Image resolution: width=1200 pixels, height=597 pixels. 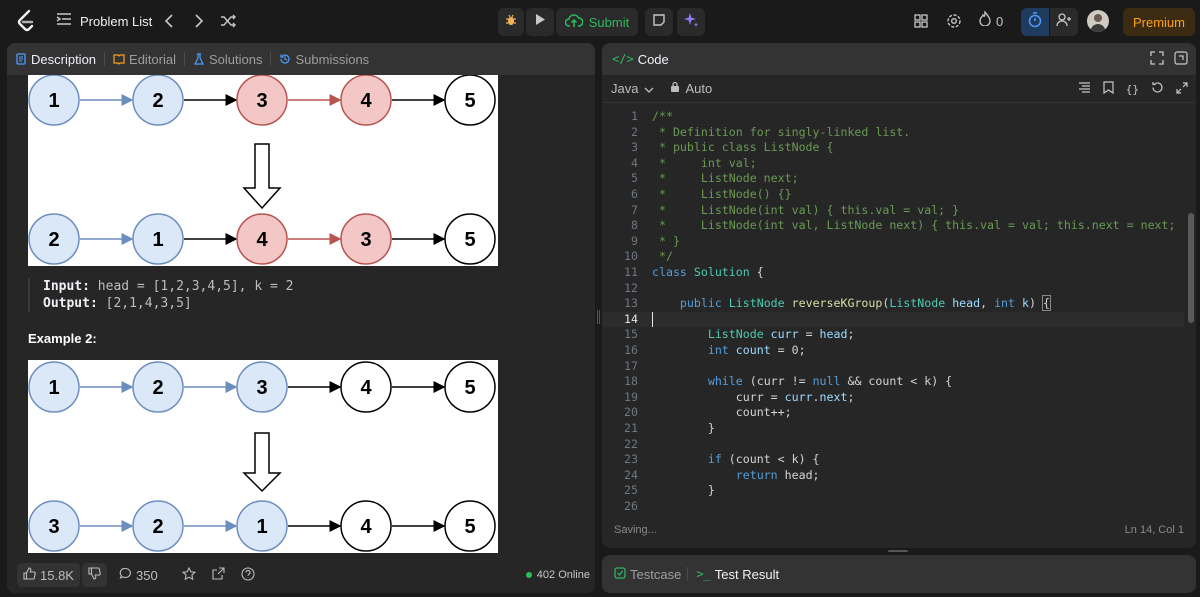 I want to click on sparkle-icon, so click(x=691, y=22).